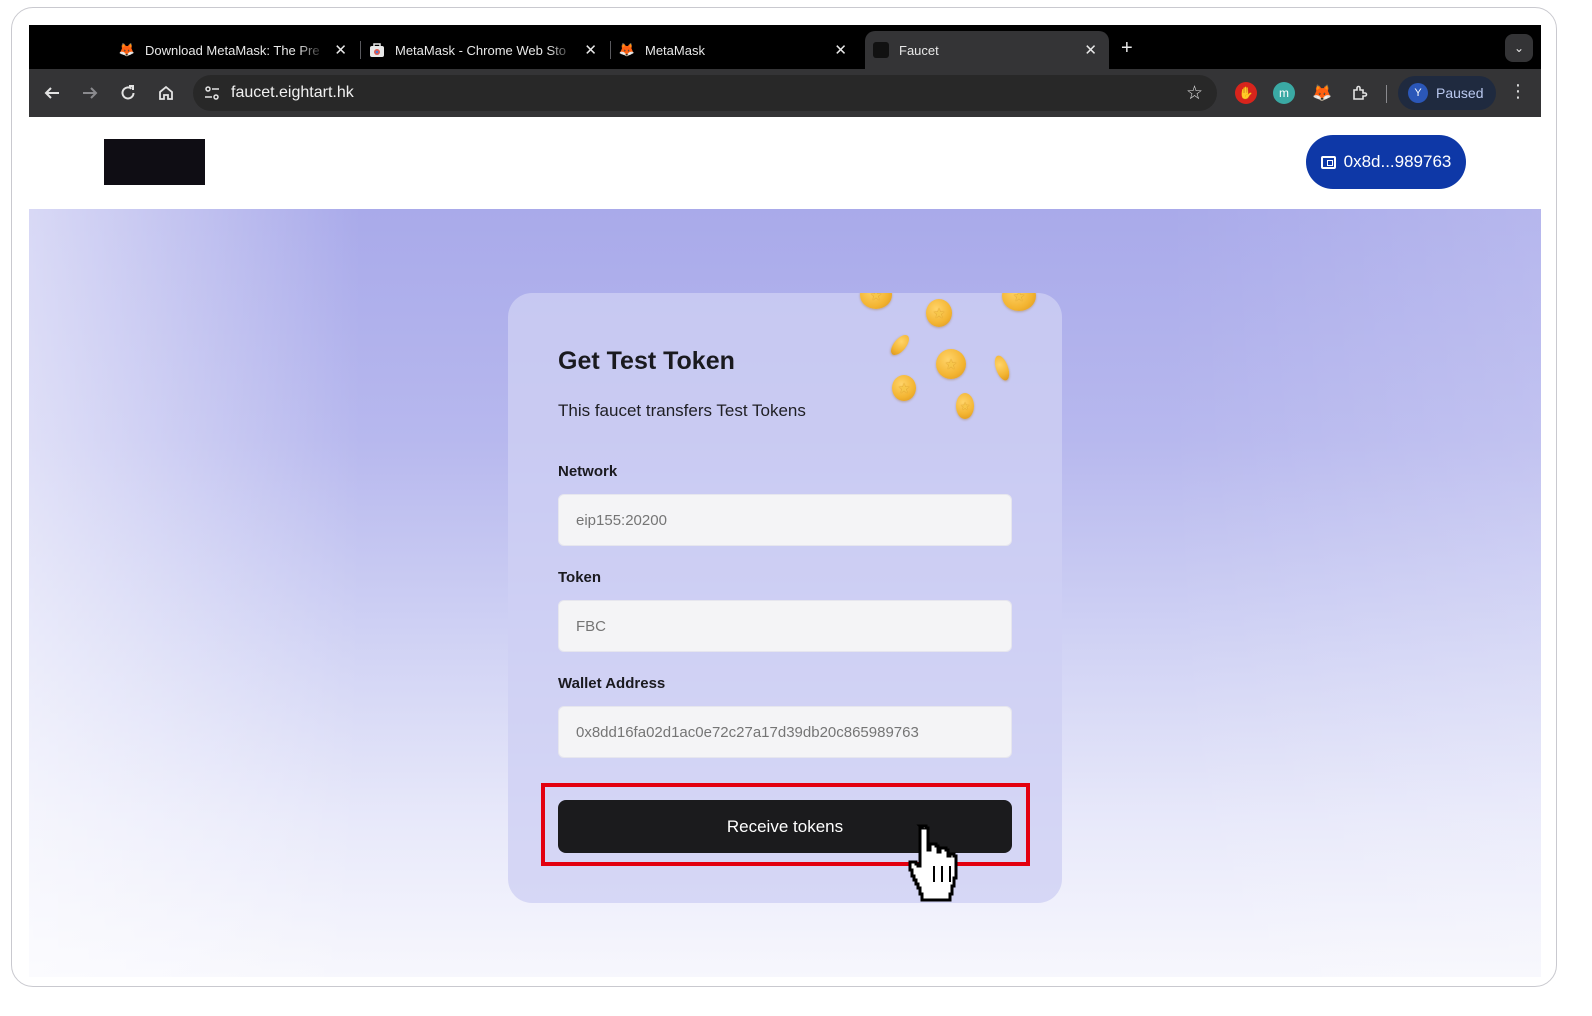 This screenshot has height=1016, width=1592. Describe the element at coordinates (739, 50) in the screenshot. I see `tab-metamask: 🦊 MetaMask ✕` at that location.